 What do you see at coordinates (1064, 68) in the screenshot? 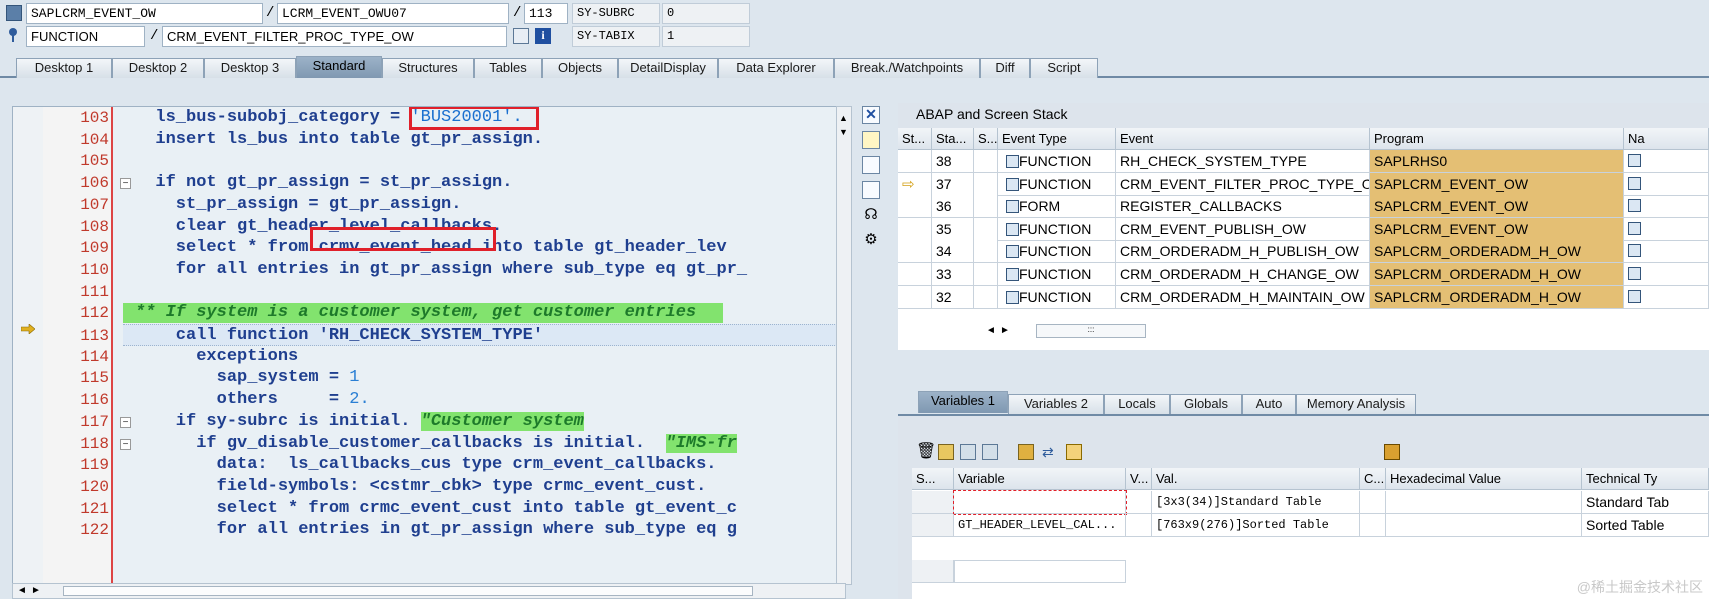
I see `tab-script: Script` at bounding box center [1064, 68].